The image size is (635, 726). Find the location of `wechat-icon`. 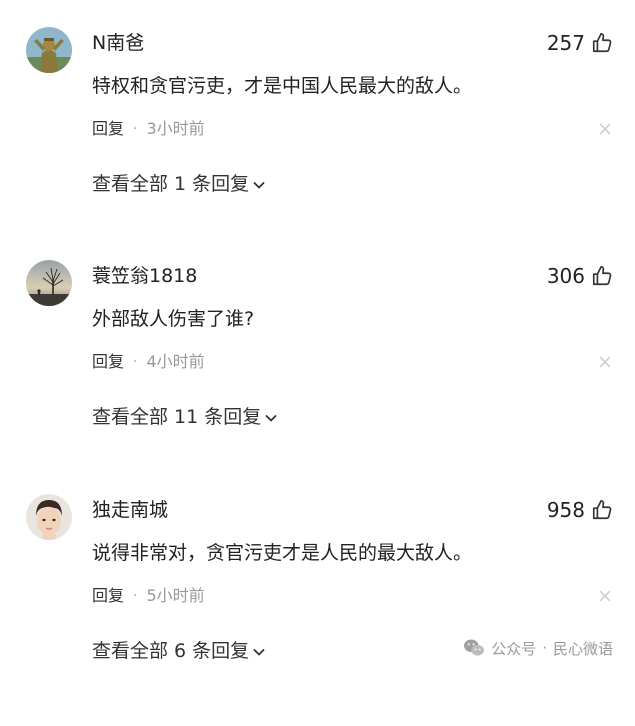

wechat-icon is located at coordinates (477, 648).